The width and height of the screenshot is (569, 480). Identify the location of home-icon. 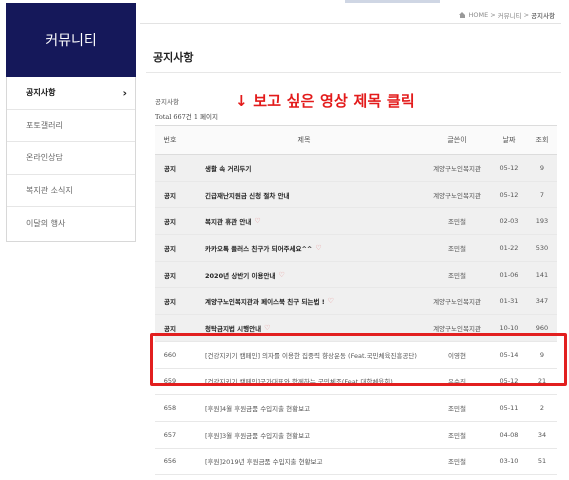
(462, 15).